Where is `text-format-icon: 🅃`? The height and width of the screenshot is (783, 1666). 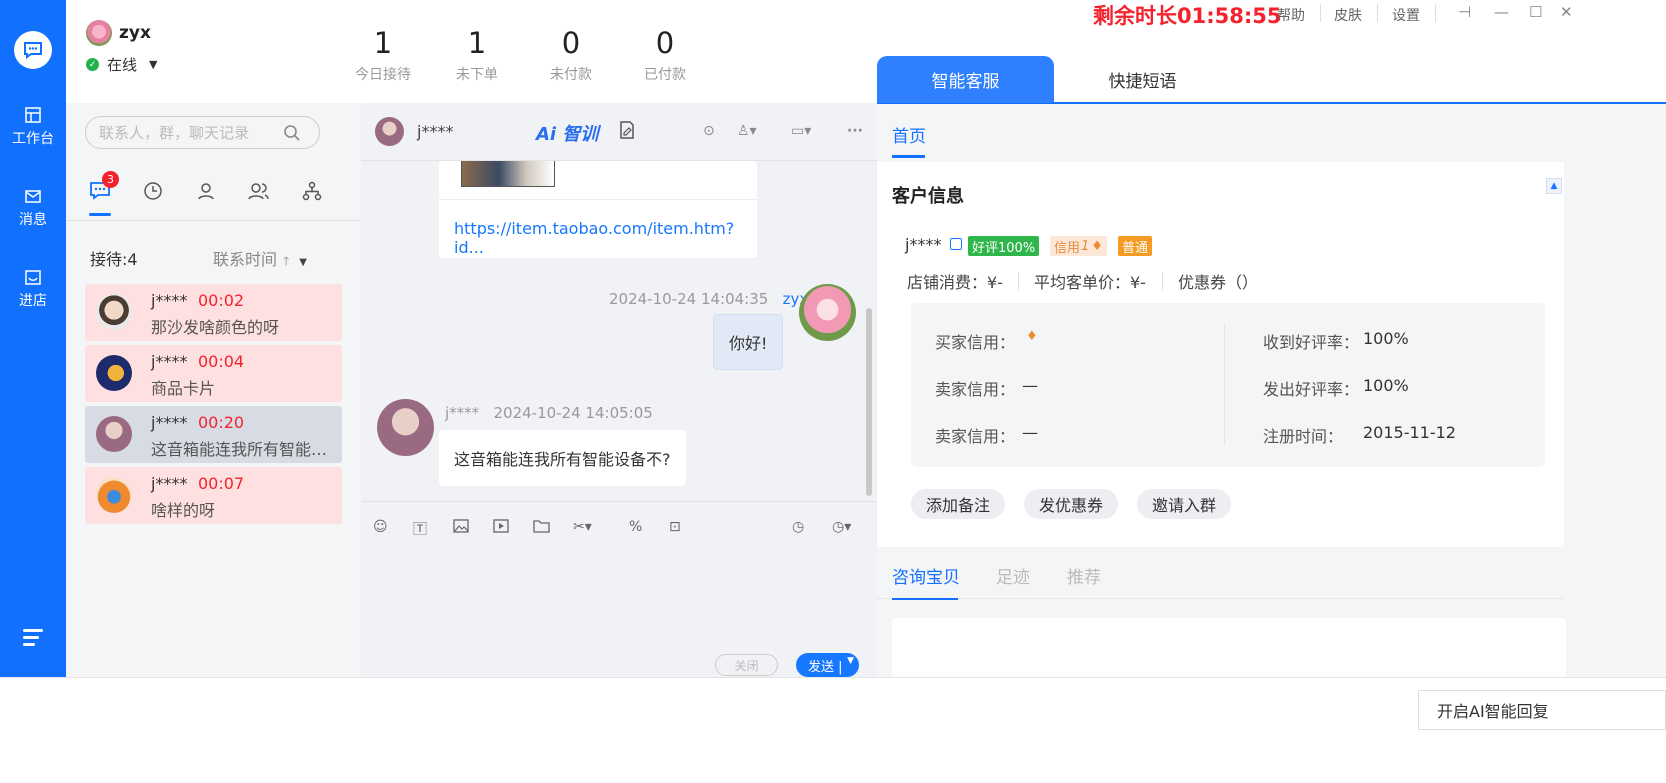
text-format-icon: 🅃 is located at coordinates (420, 529).